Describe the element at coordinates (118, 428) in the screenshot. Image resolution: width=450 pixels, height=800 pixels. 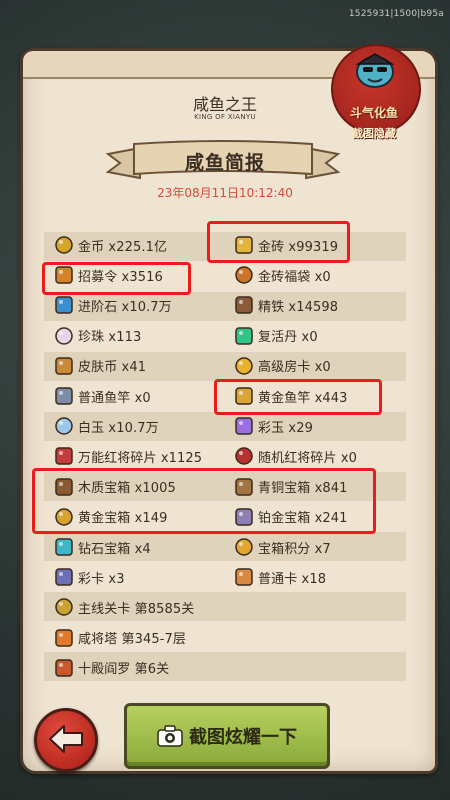
I see `resource-item-label: 白玉 x10.7万` at that location.